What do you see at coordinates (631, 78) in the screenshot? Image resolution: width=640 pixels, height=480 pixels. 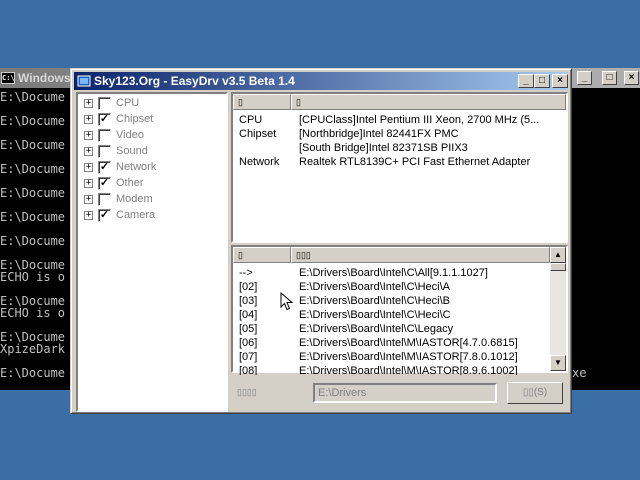 I see `console-close-button: ×` at bounding box center [631, 78].